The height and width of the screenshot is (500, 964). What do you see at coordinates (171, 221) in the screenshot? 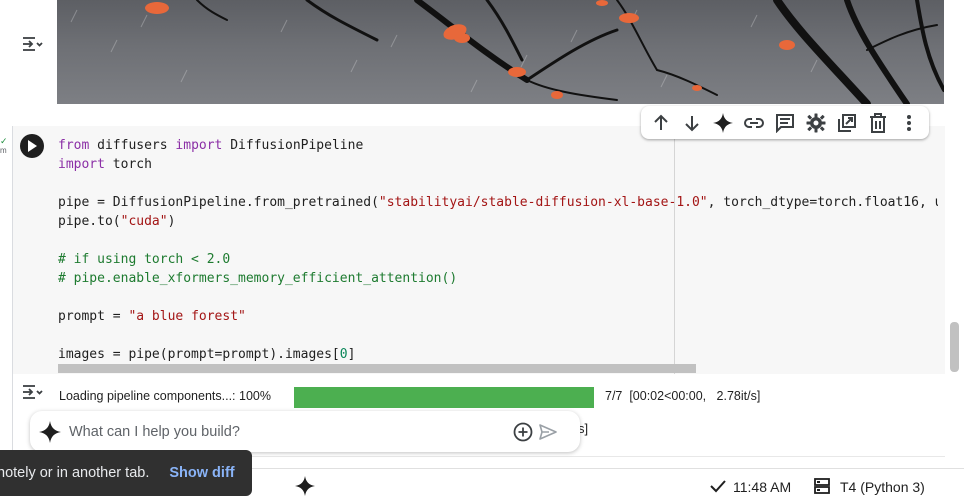
I see `code-token: )` at bounding box center [171, 221].